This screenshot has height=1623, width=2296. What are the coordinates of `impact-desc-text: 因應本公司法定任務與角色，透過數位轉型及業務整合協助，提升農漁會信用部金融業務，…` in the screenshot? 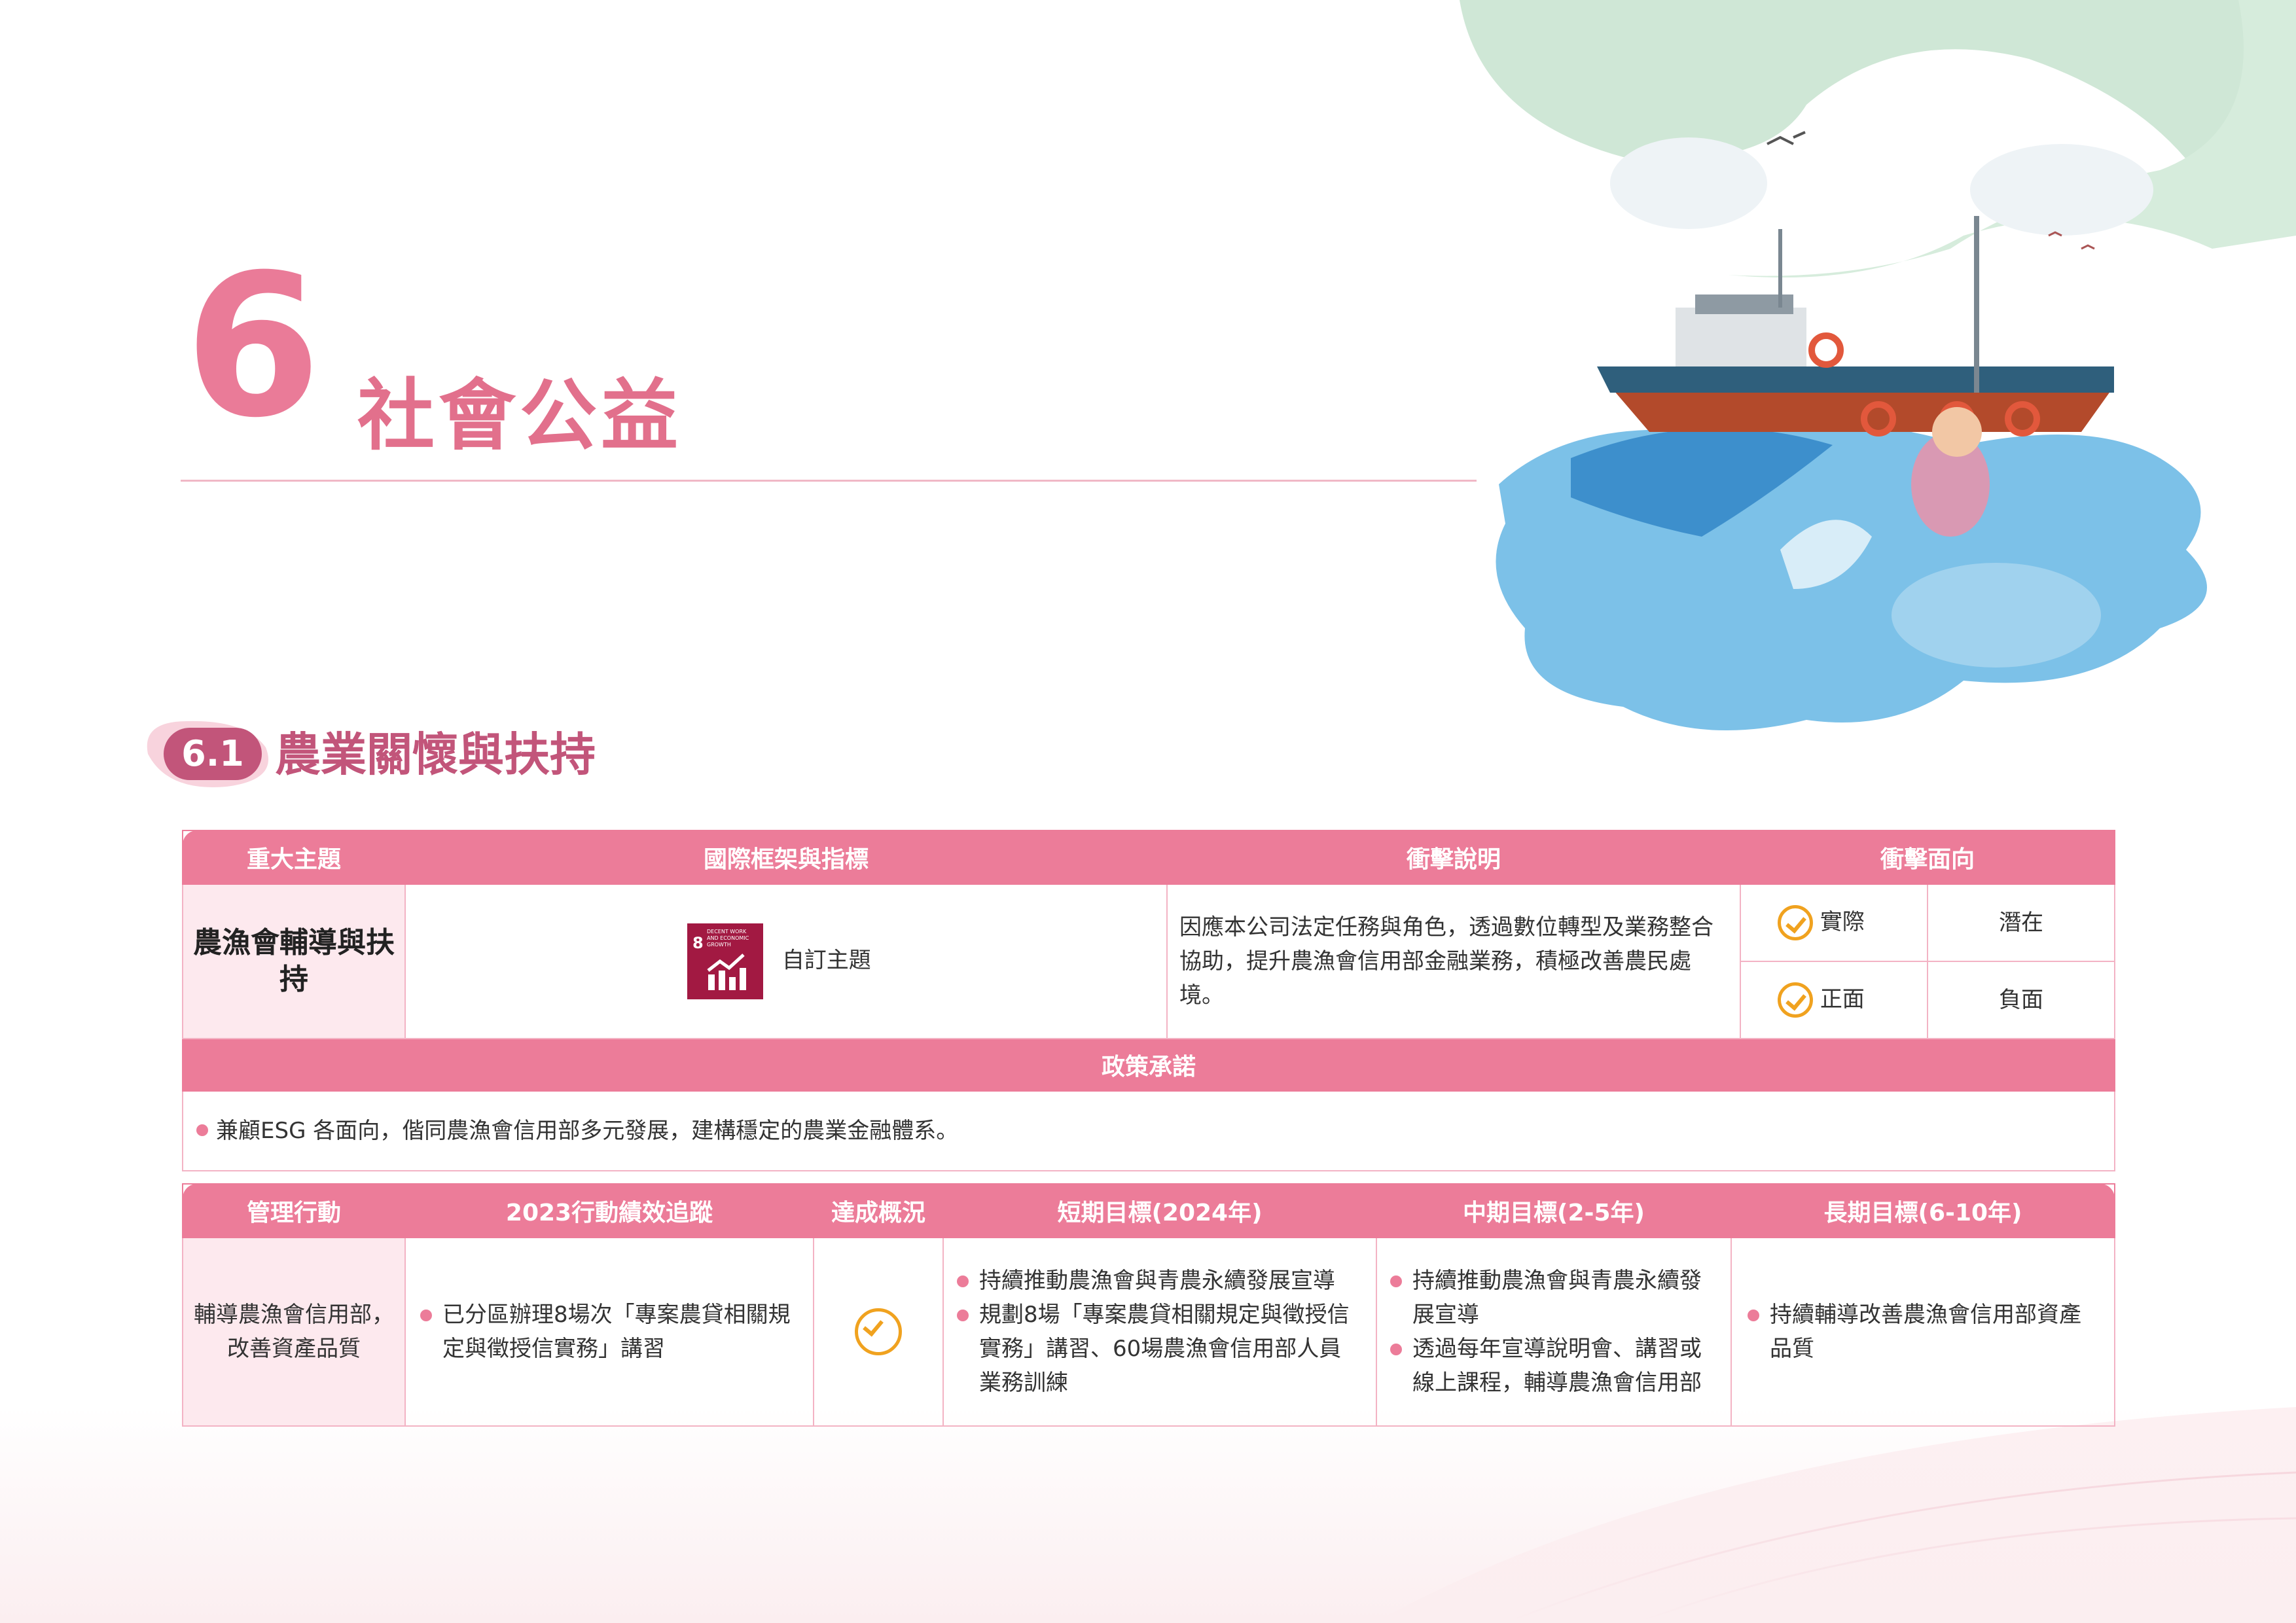 It's located at (1446, 961).